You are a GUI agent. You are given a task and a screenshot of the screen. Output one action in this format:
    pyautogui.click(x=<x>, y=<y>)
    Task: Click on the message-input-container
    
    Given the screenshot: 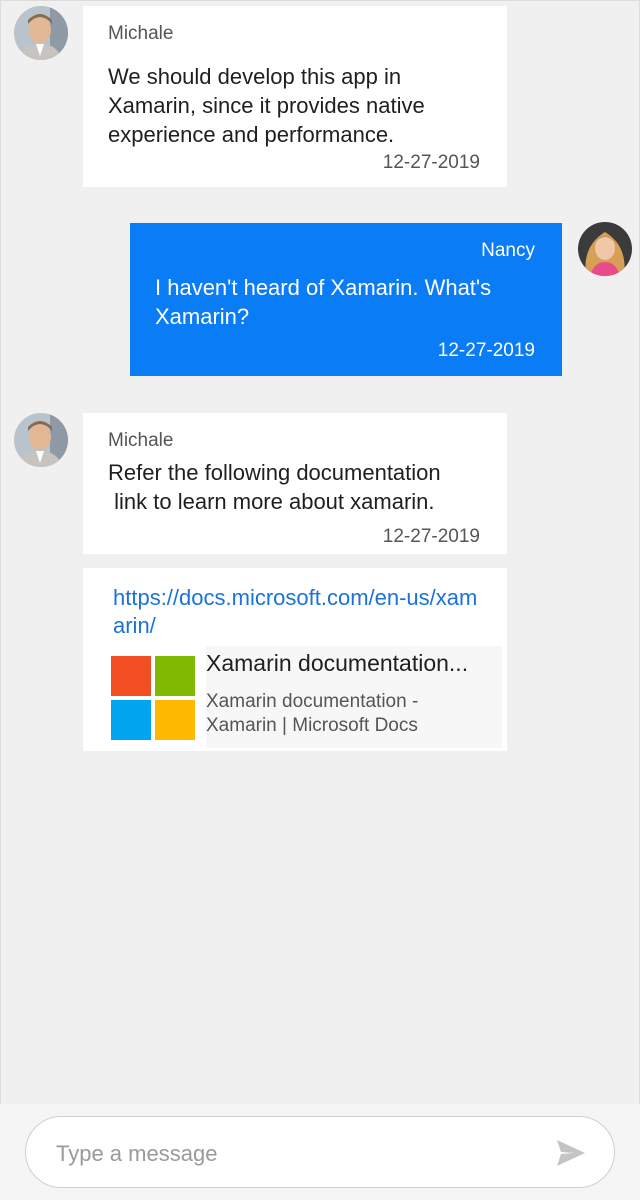 What is the action you would take?
    pyautogui.click(x=320, y=1152)
    